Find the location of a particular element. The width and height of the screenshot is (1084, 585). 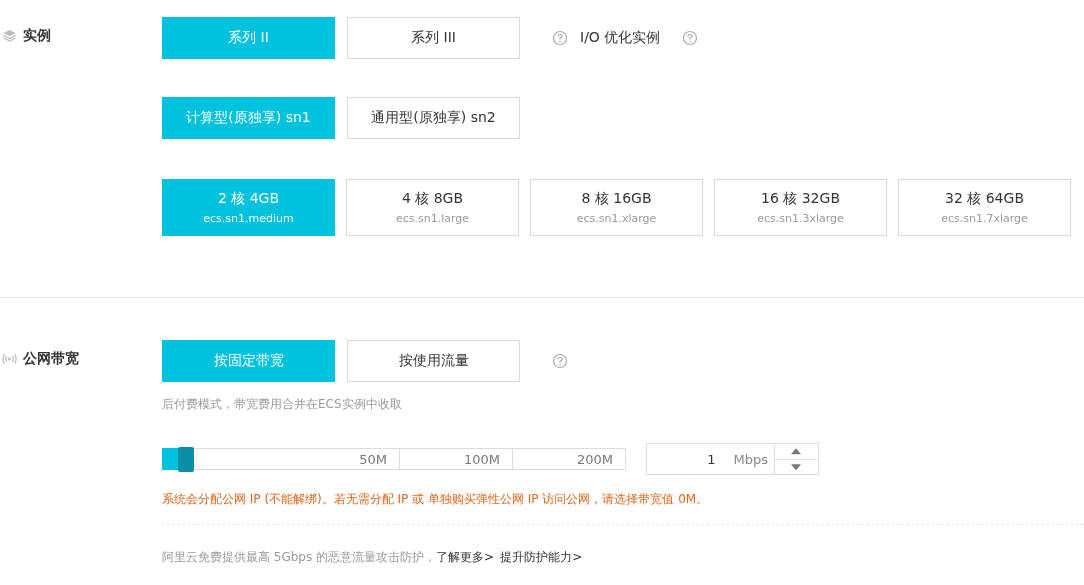

section-label: 公网带宽 is located at coordinates (51, 359).